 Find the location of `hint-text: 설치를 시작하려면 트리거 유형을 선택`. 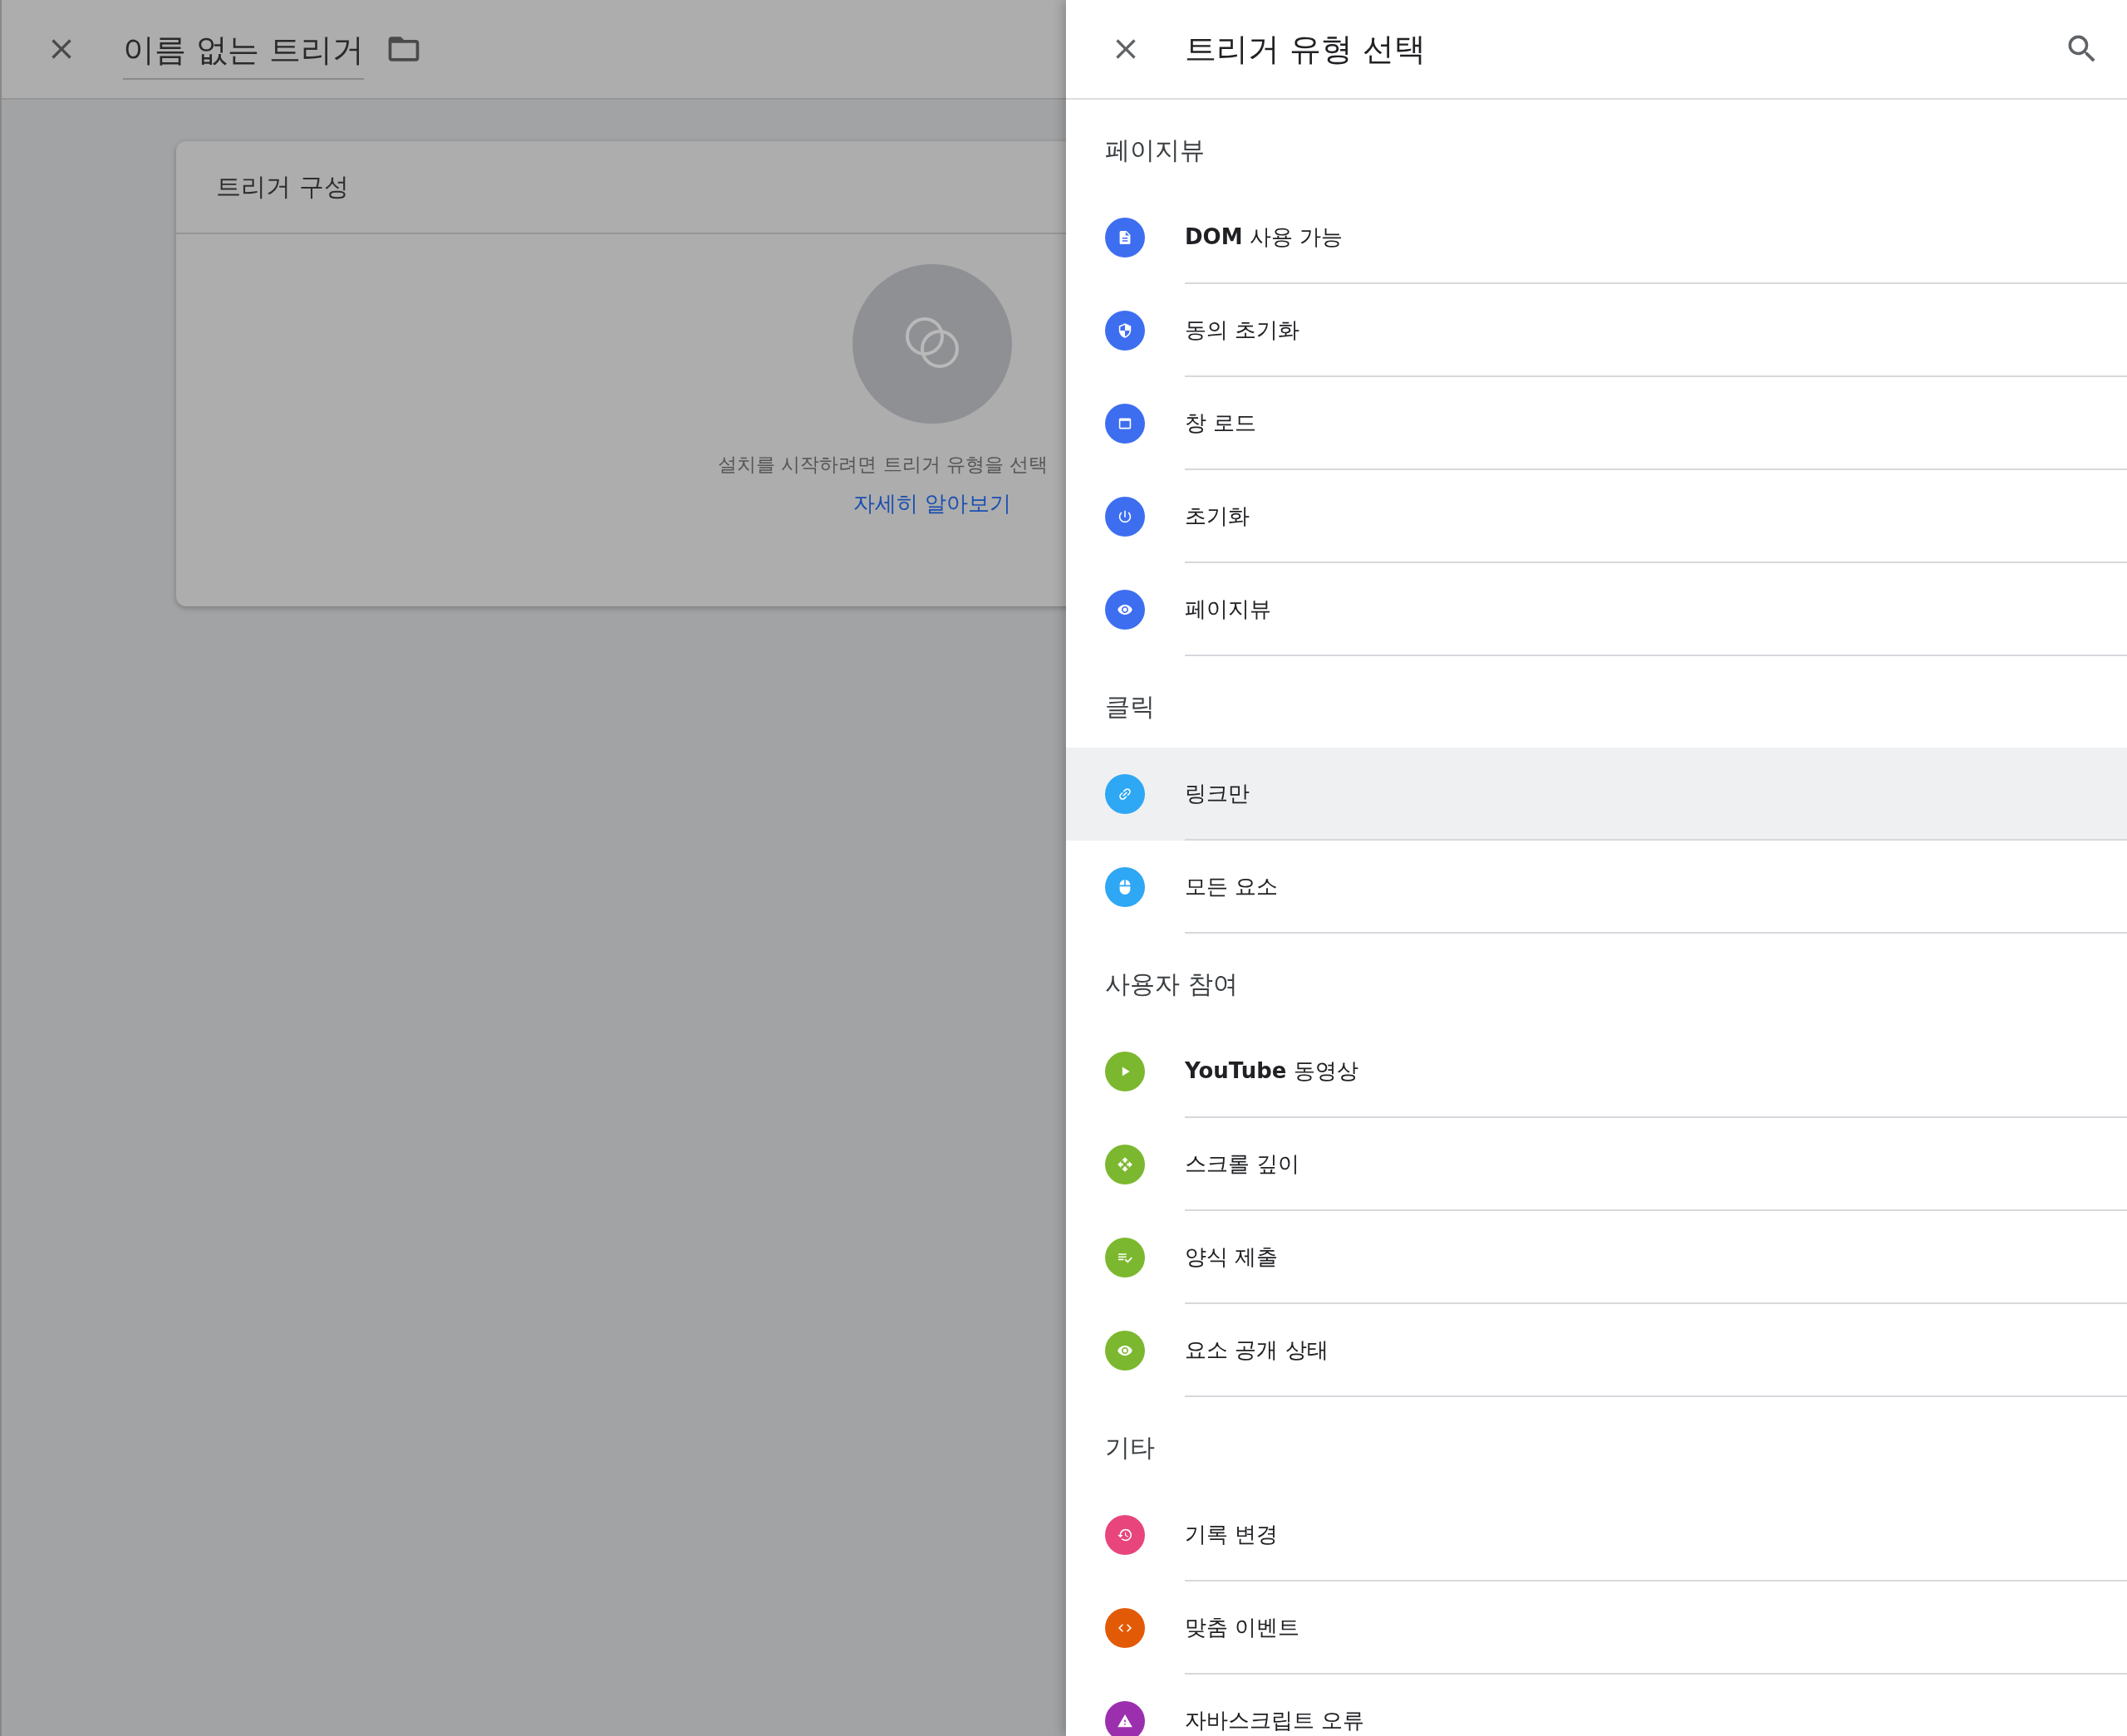

hint-text: 설치를 시작하려면 트리거 유형을 선택 is located at coordinates (883, 465).